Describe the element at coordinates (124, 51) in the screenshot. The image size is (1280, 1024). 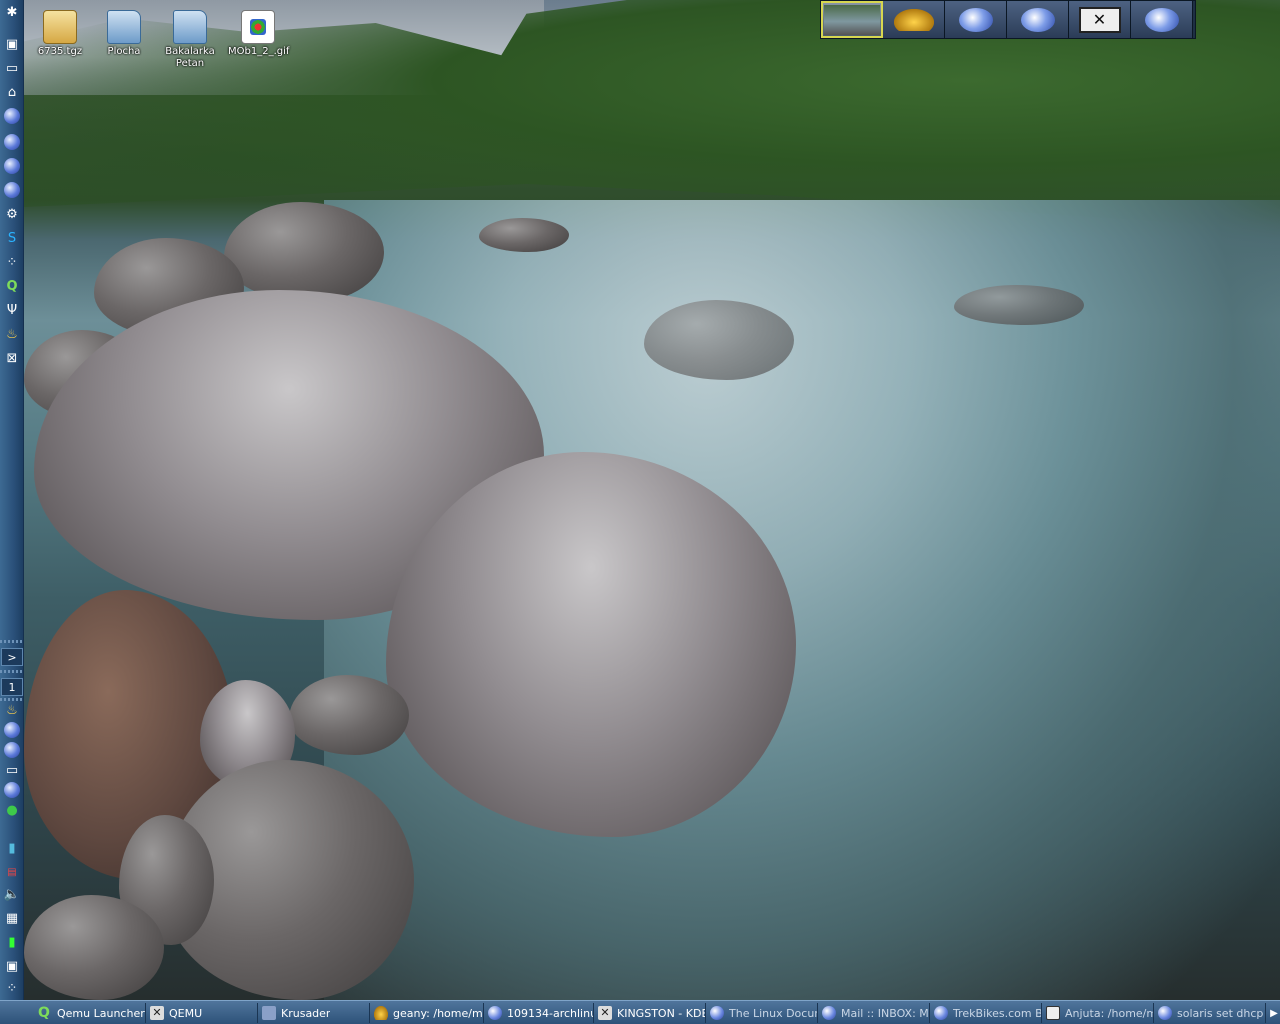
I see `desktop-icon-label: Plocha` at that location.